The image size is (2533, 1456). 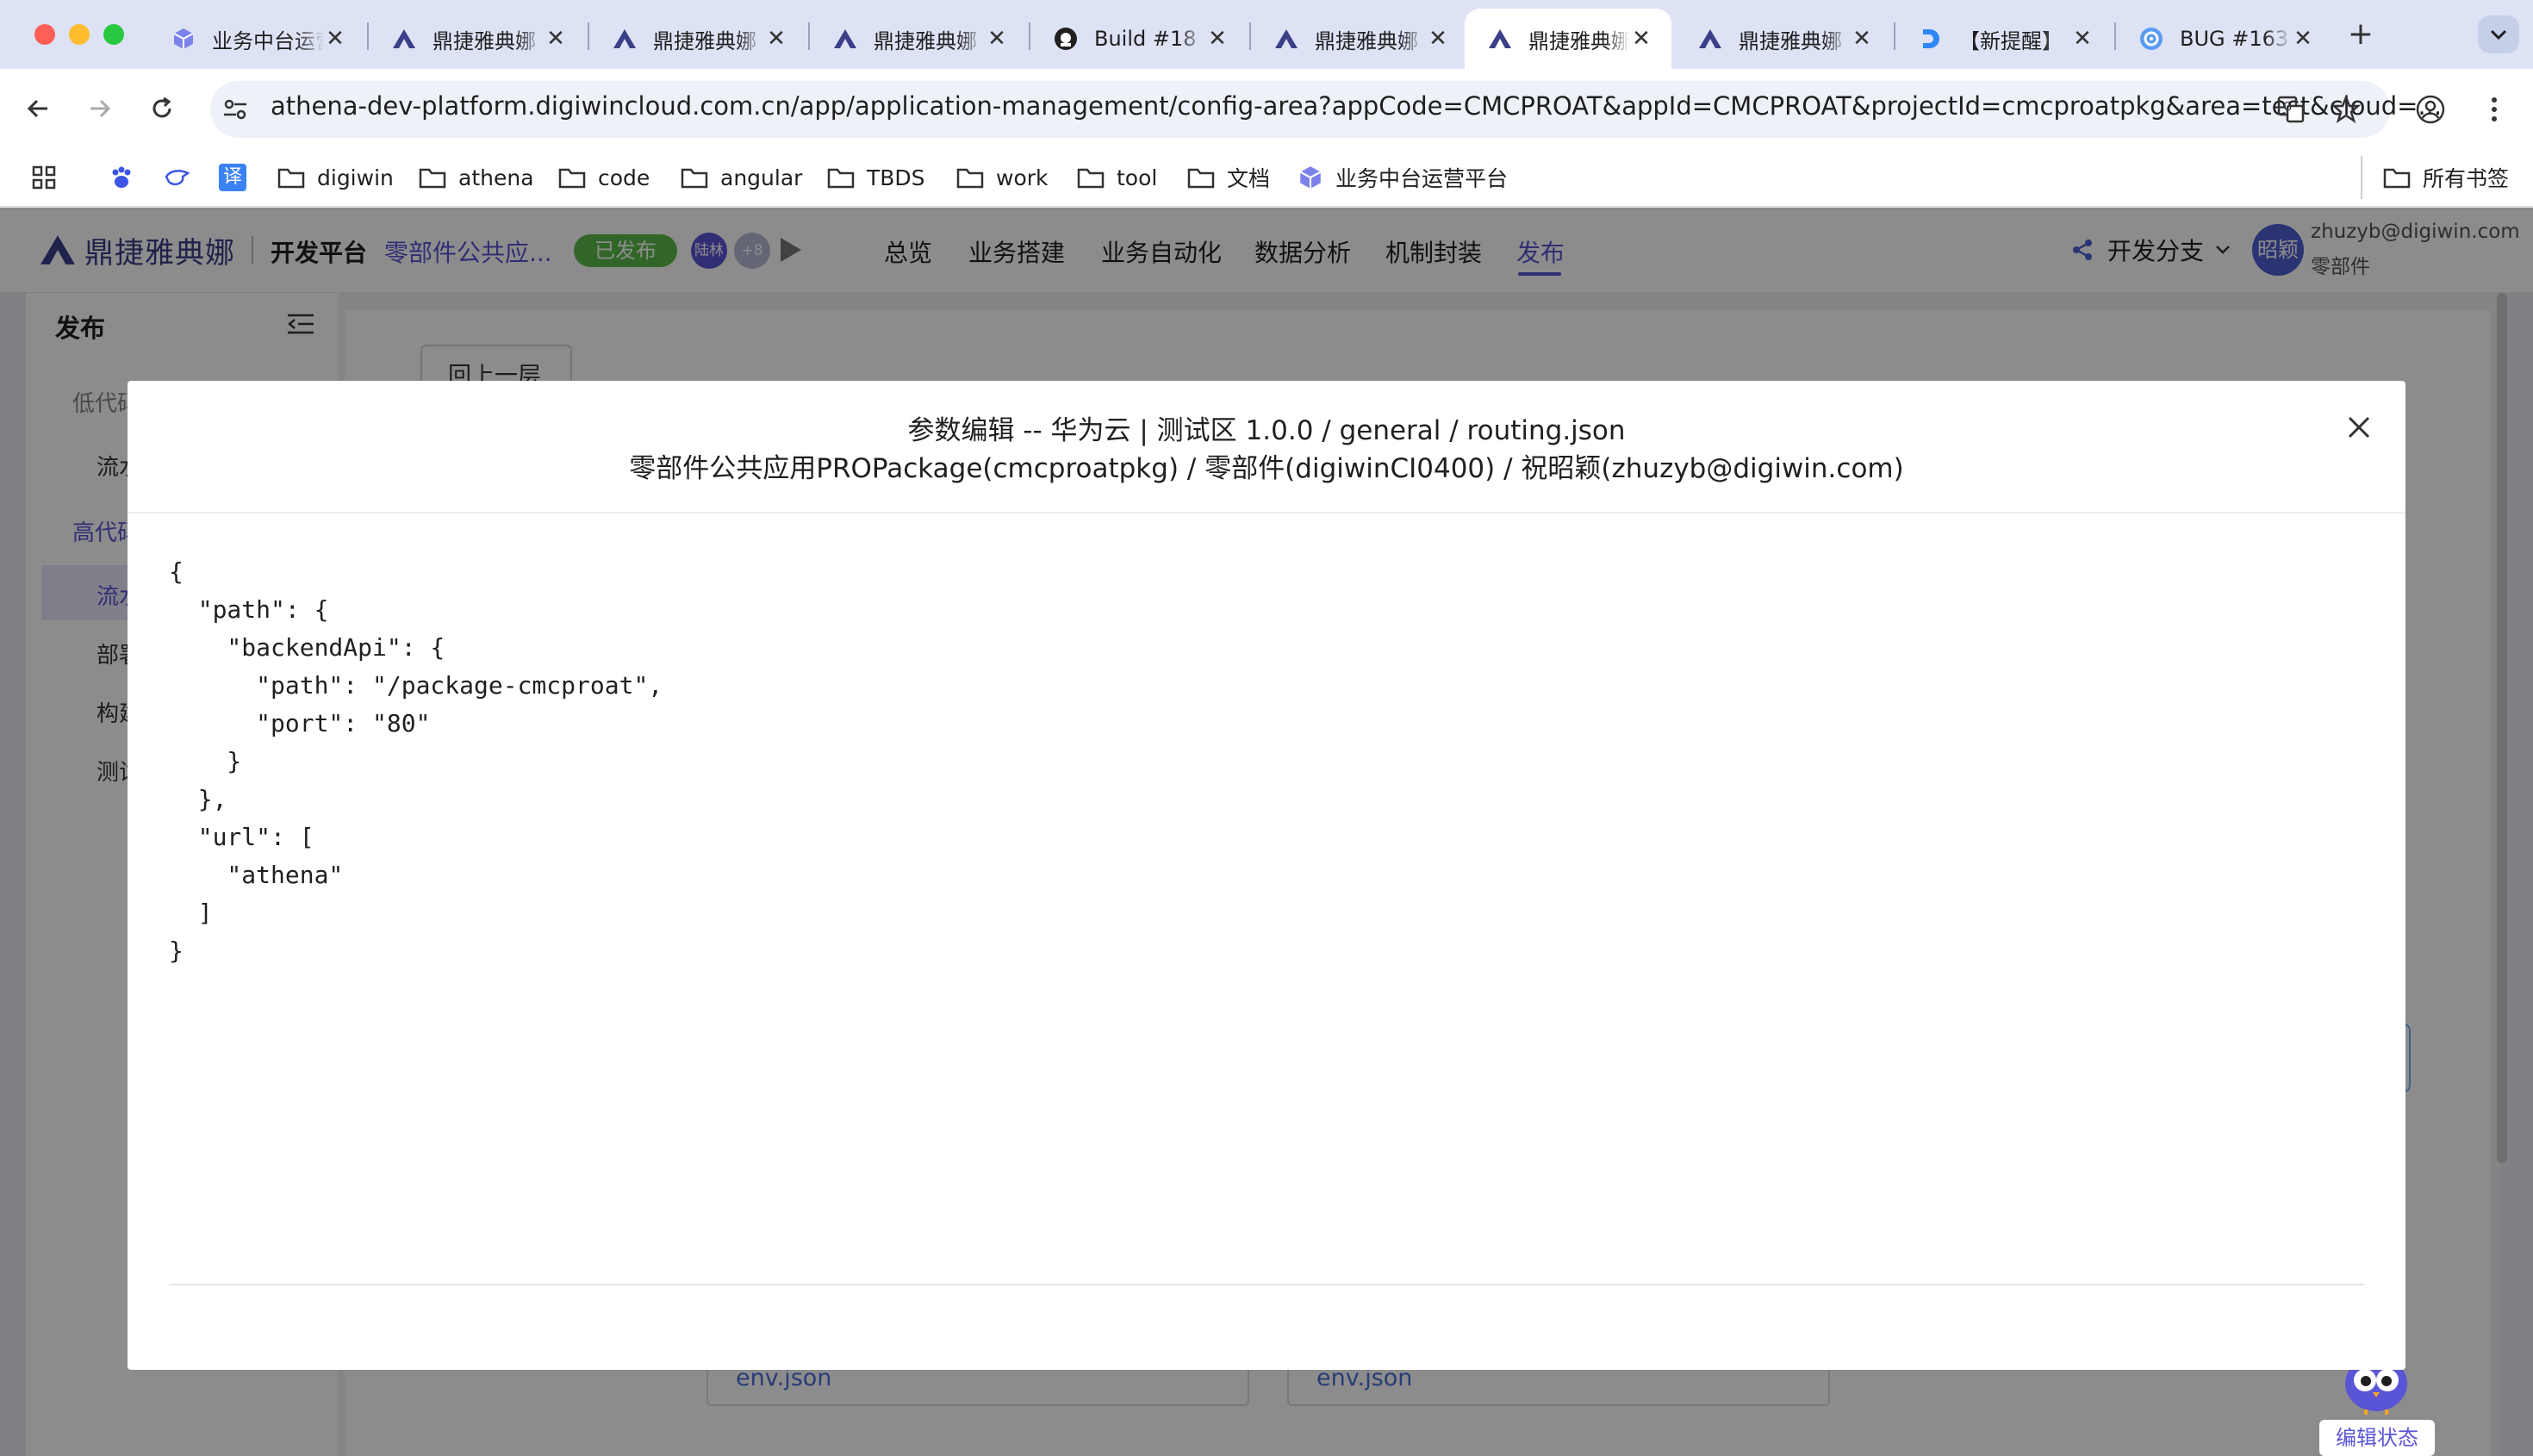 What do you see at coordinates (2287, 108) in the screenshot?
I see `svg-text: G` at bounding box center [2287, 108].